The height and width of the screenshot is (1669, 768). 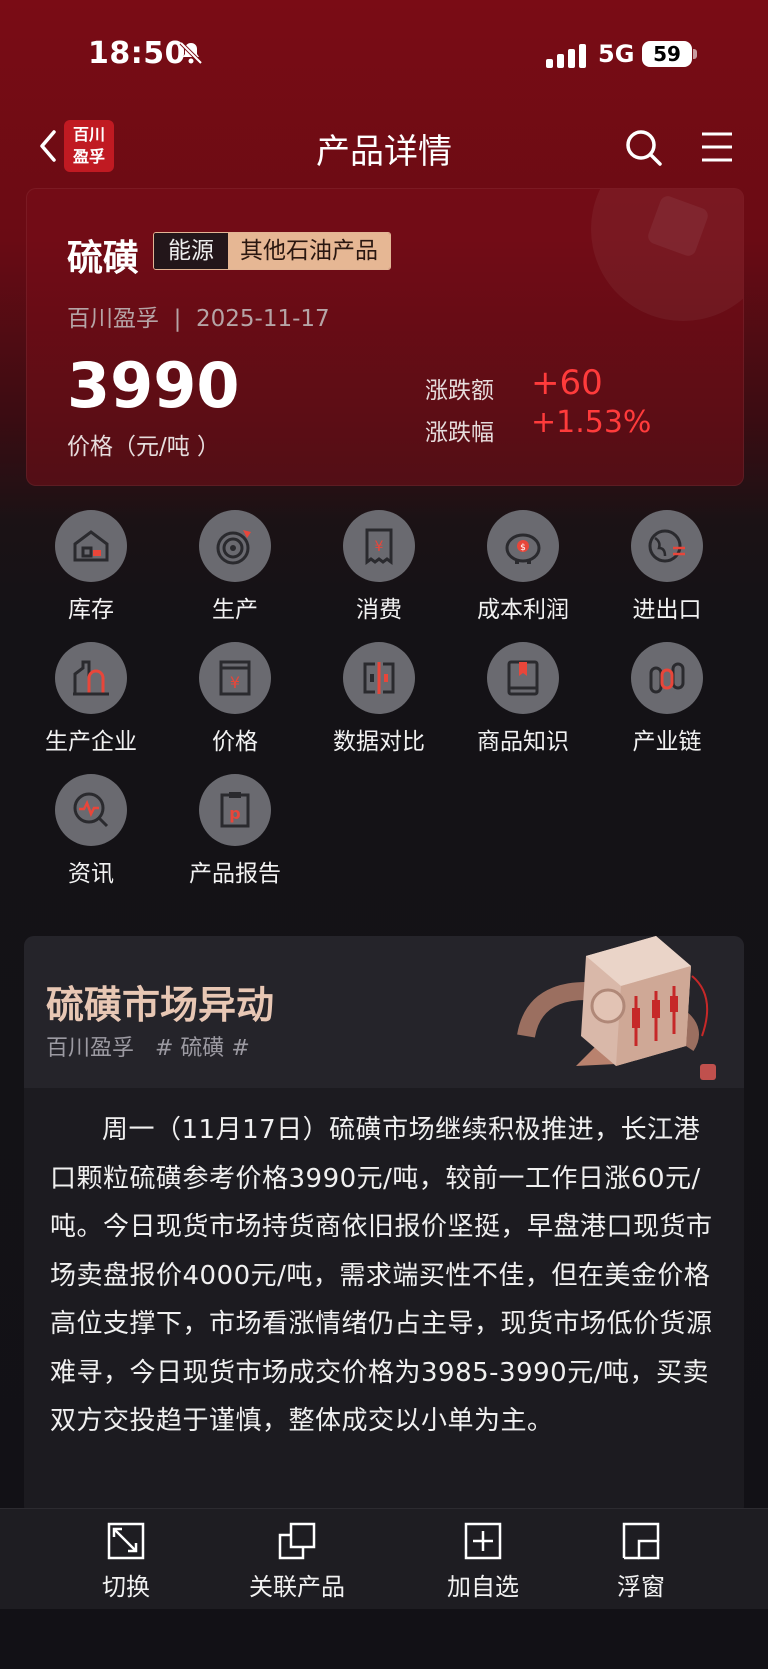 What do you see at coordinates (567, 383) in the screenshot?
I see `change-value: +60` at bounding box center [567, 383].